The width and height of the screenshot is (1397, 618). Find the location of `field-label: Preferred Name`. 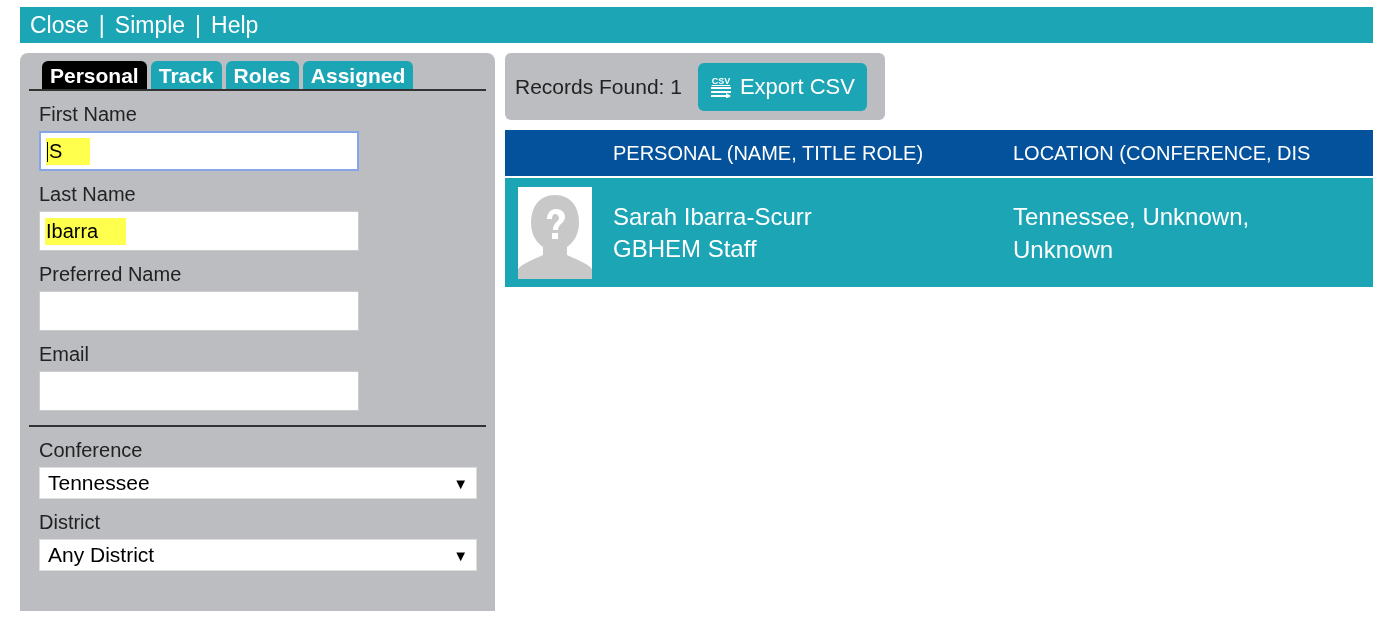

field-label: Preferred Name is located at coordinates (111, 274).